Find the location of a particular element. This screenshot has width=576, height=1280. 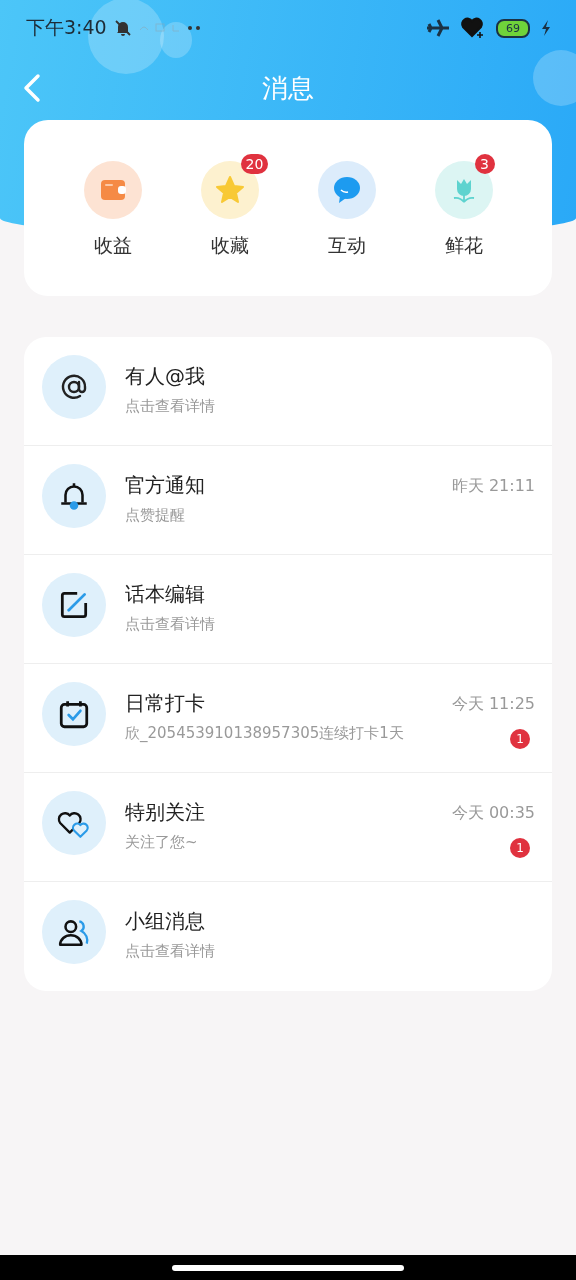

home-indicator is located at coordinates (288, 1267).